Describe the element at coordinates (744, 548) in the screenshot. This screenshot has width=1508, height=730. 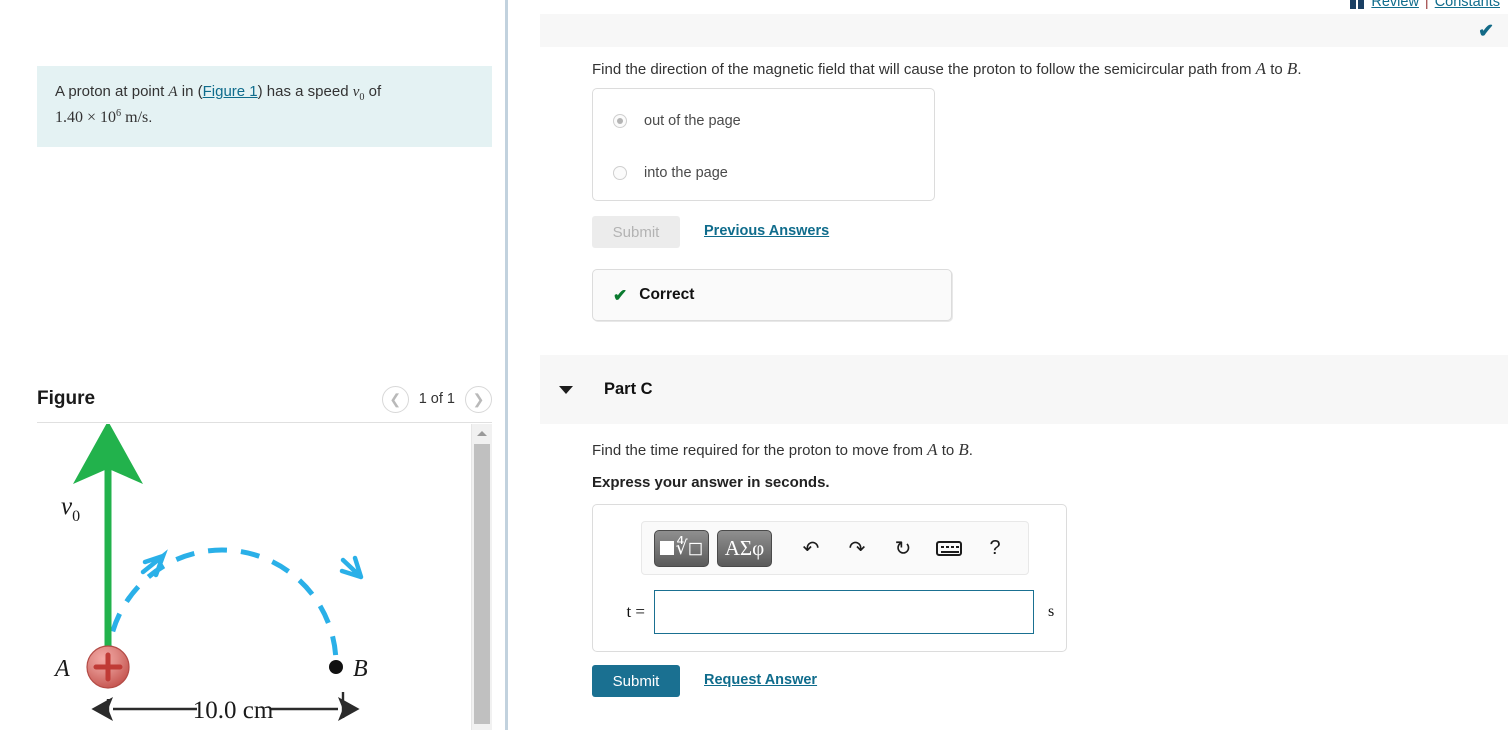
I see `greek-symbols-icon: ΑΣφ` at that location.